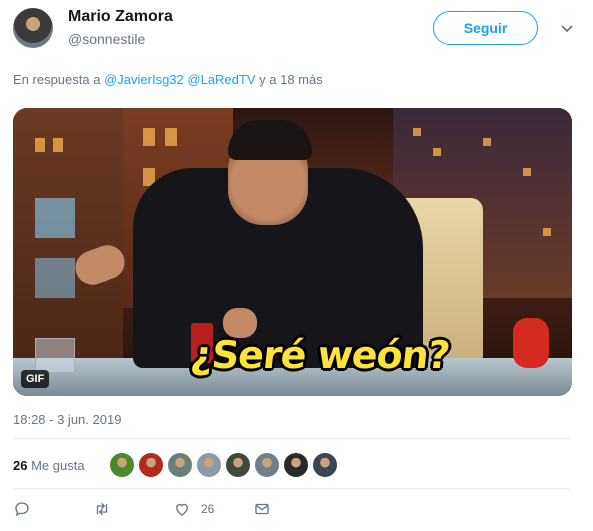  Describe the element at coordinates (485, 28) in the screenshot. I see `follow-button: Seguir` at that location.